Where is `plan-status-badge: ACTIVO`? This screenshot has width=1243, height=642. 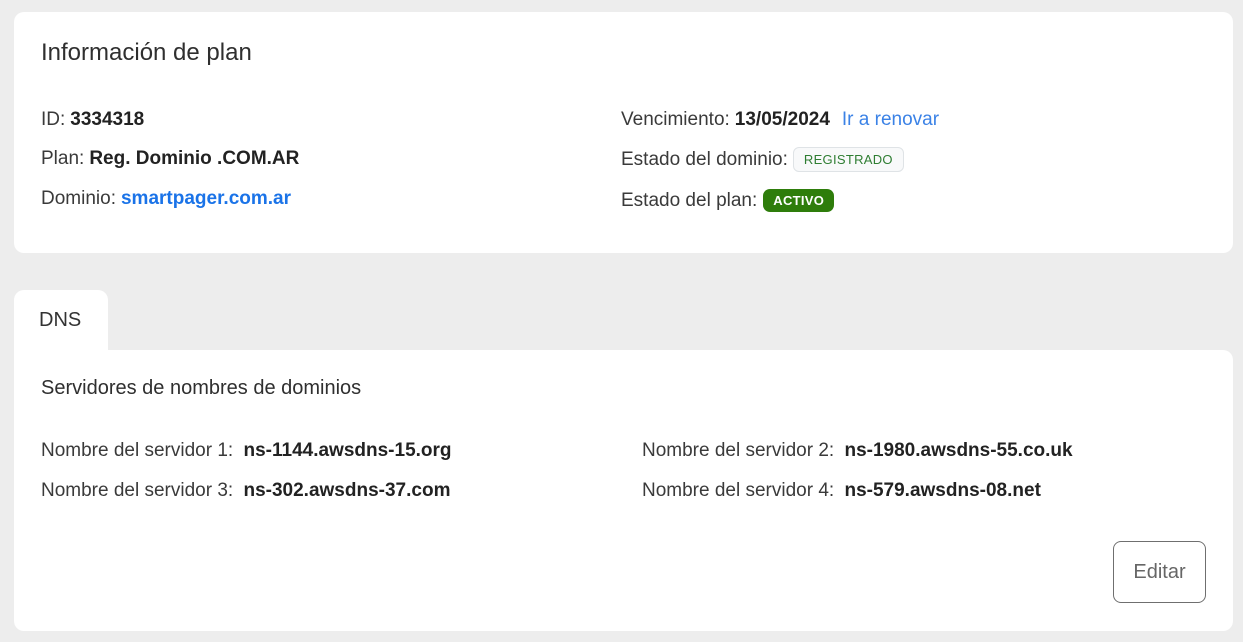 plan-status-badge: ACTIVO is located at coordinates (799, 200).